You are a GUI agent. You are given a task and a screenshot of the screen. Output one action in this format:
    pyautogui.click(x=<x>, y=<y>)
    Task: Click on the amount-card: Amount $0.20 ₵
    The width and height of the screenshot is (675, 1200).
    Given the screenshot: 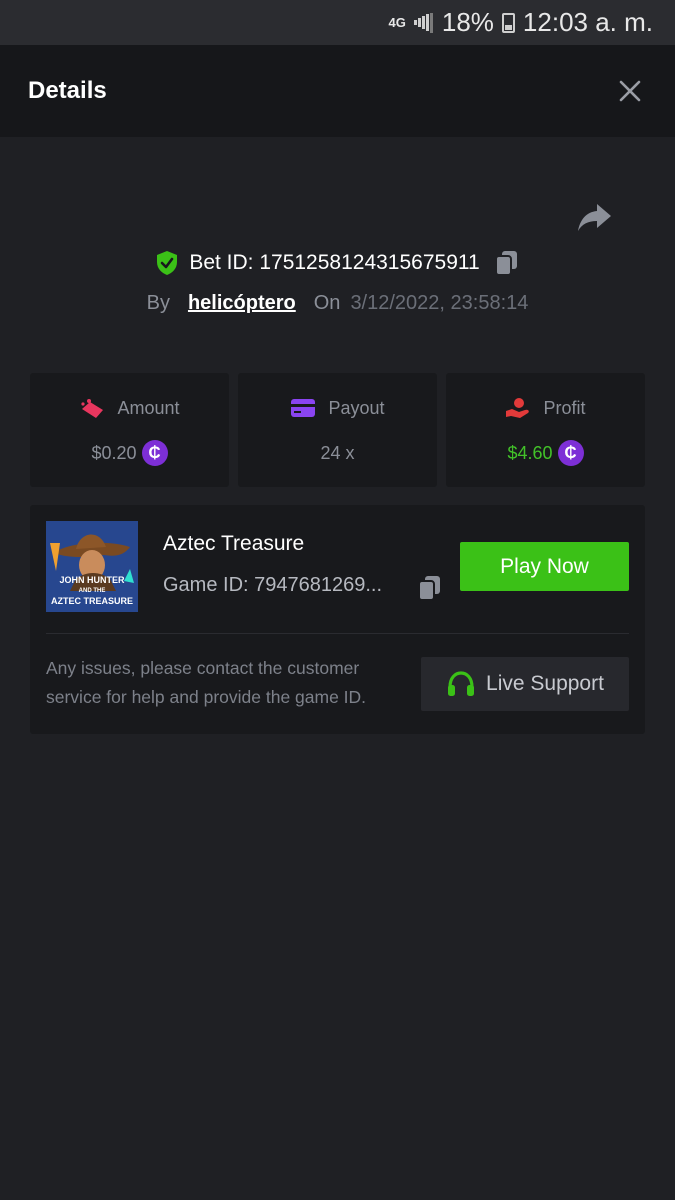 What is the action you would take?
    pyautogui.click(x=129, y=430)
    